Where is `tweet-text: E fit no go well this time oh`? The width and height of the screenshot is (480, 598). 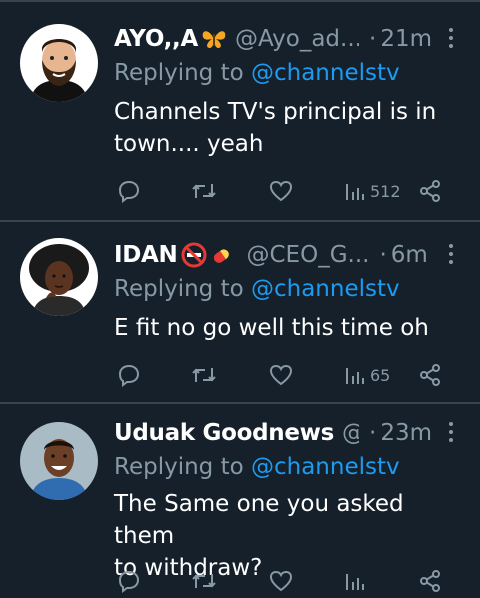
tweet-text: E fit no go well this time oh is located at coordinates (289, 328).